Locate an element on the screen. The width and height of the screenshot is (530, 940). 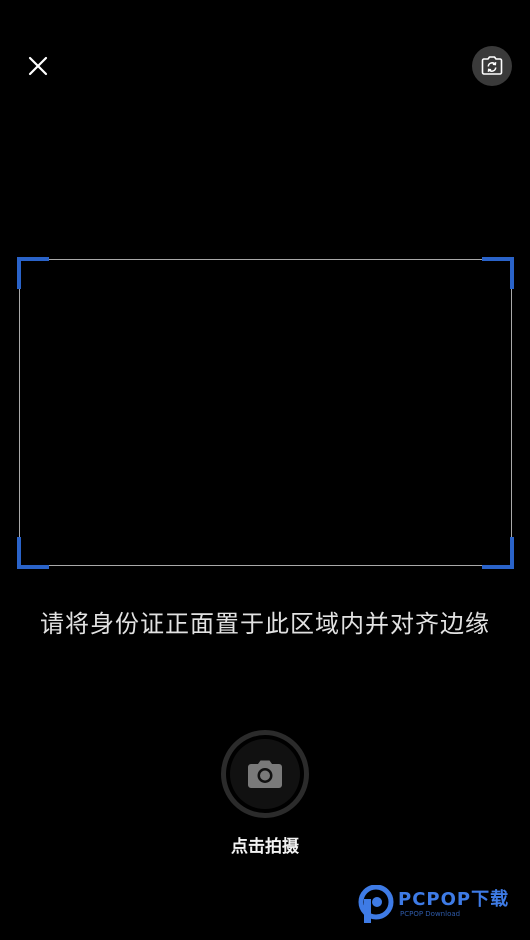
scan-frame-corner-top-left is located at coordinates (33, 273).